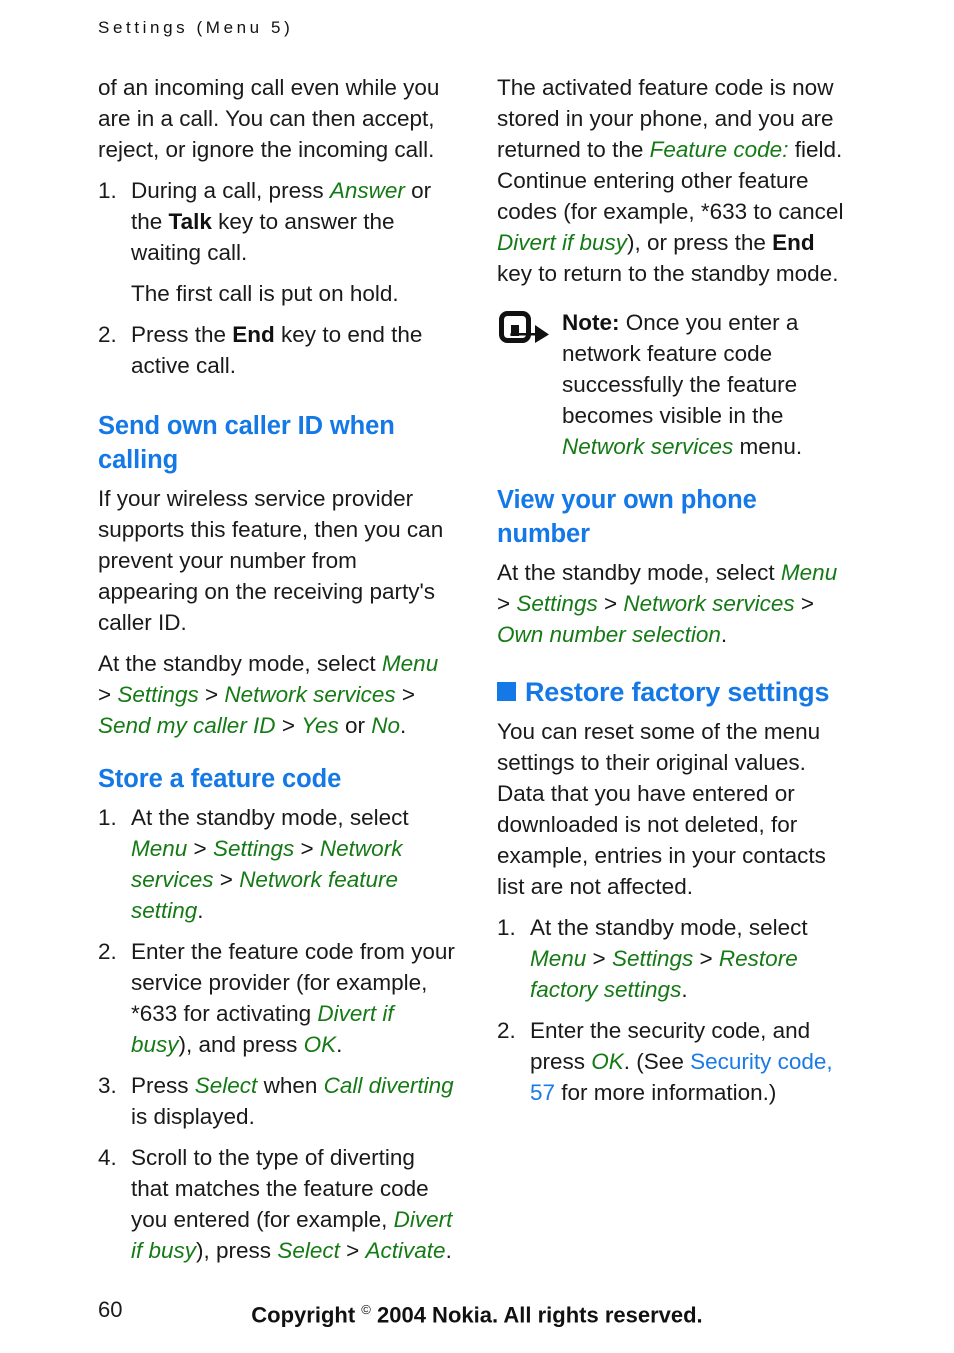 This screenshot has height=1353, width=954. What do you see at coordinates (265, 293) in the screenshot?
I see `substep-text: The first call is put on hold.` at bounding box center [265, 293].